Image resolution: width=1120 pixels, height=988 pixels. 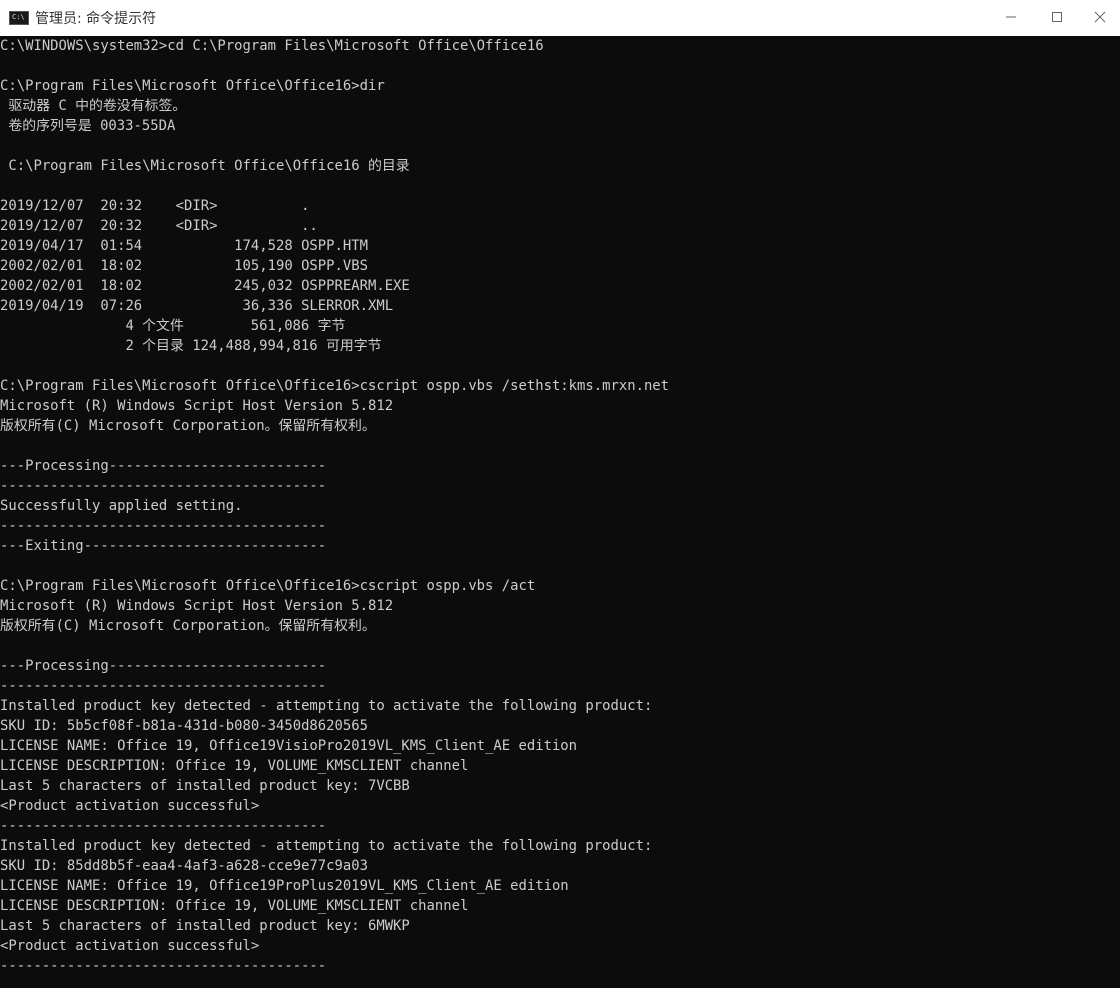 I want to click on console-line: Successfully applied setting., so click(x=121, y=506).